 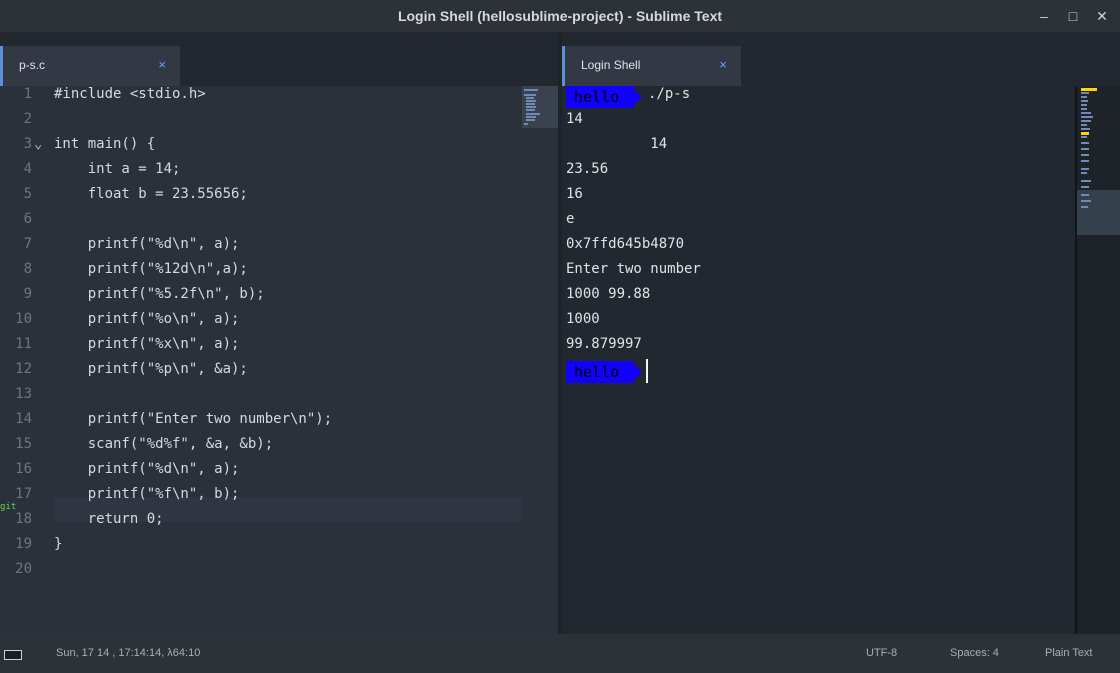 I want to click on fold-chevron-icon: ⌄, so click(x=38, y=144).